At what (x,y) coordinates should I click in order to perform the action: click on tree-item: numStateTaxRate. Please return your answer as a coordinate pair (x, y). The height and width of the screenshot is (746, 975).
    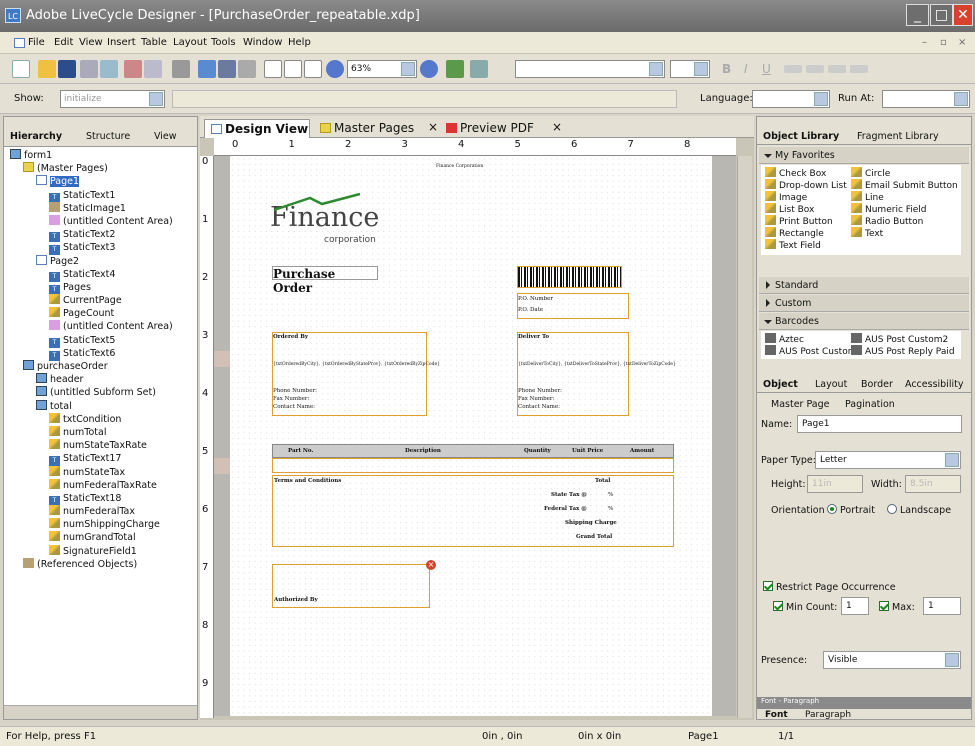
    Looking at the image, I should click on (100, 445).